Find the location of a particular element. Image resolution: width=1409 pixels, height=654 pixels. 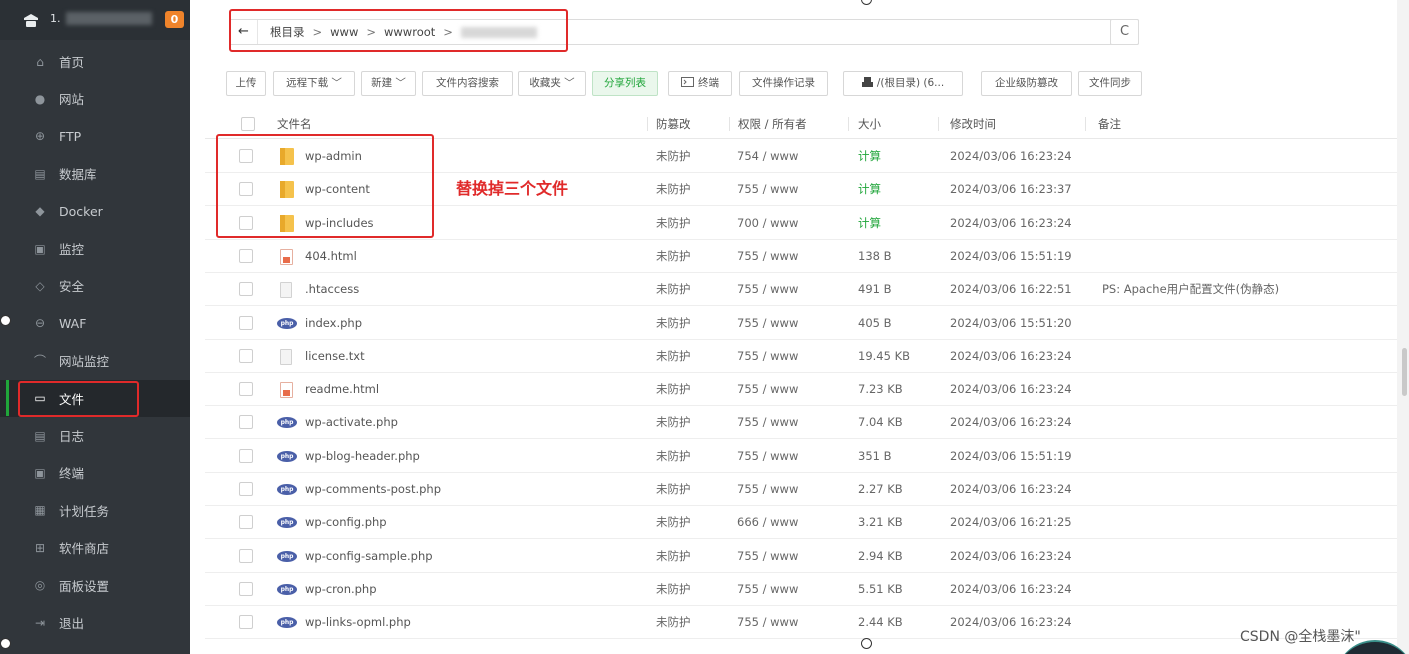

file-name: license.txt is located at coordinates (335, 356).